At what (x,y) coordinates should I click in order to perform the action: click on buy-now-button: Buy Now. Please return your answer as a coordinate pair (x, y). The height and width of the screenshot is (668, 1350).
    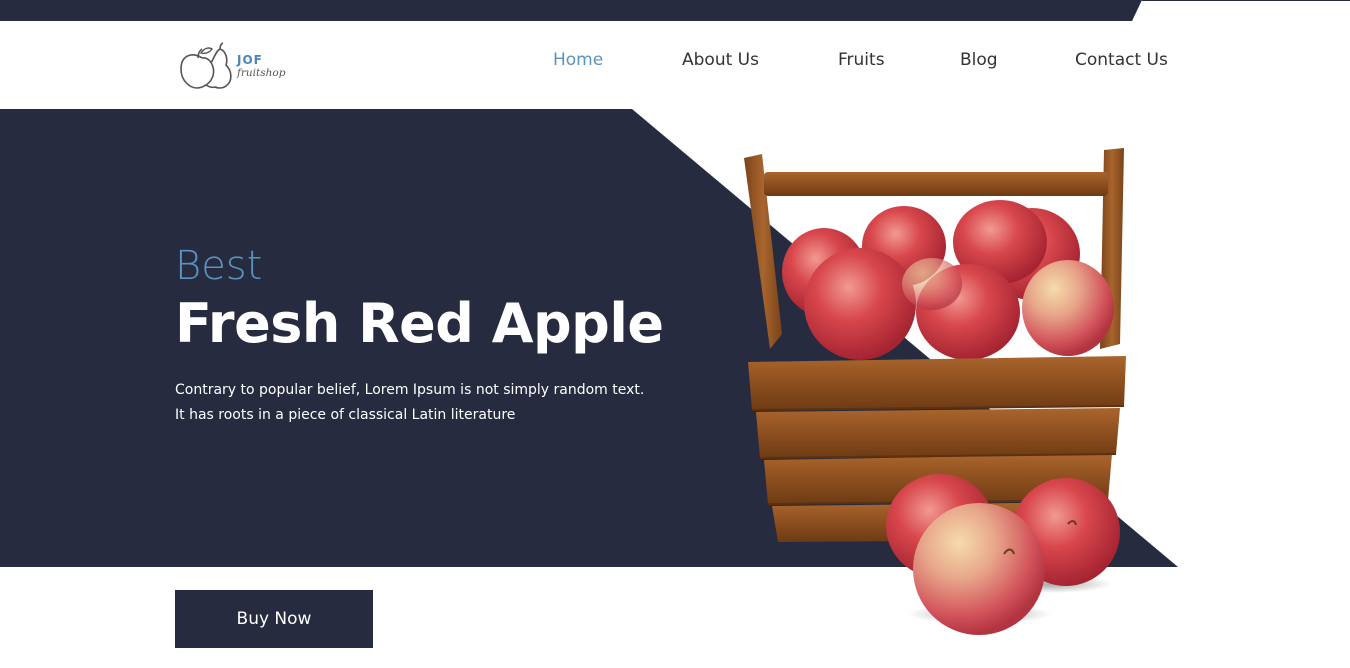
    Looking at the image, I should click on (274, 619).